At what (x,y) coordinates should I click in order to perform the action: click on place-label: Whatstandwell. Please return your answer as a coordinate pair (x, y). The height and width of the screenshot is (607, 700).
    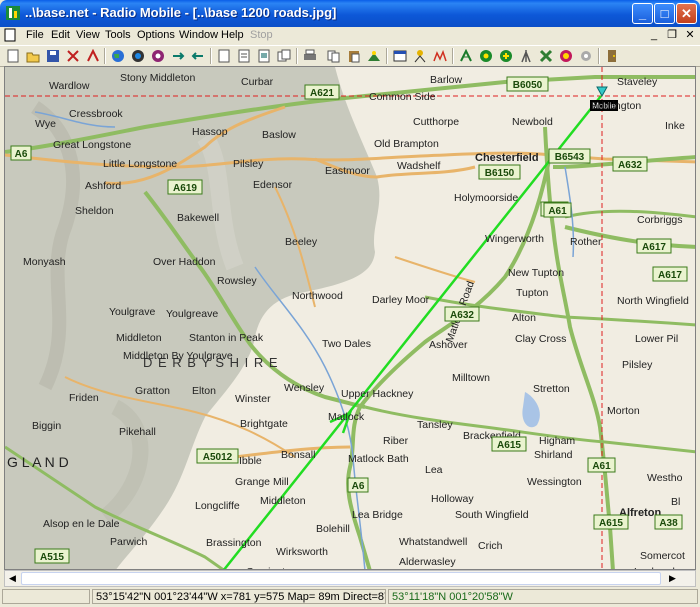
    Looking at the image, I should click on (433, 542).